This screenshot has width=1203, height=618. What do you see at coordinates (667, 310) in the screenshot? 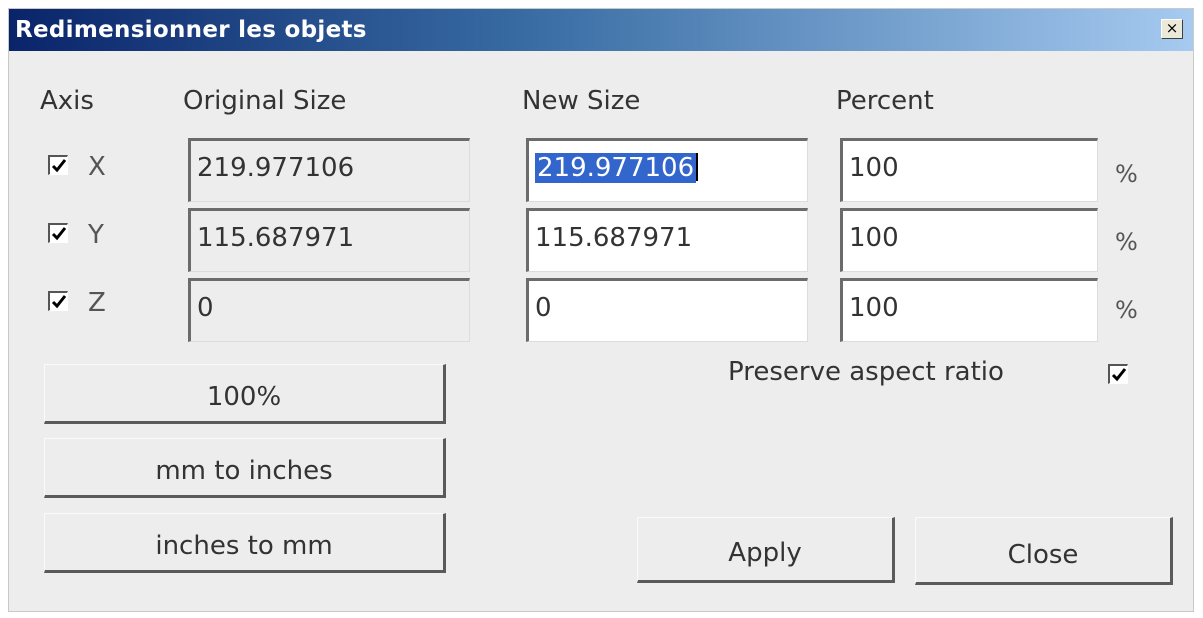
I see `new-size-z-input: 0` at bounding box center [667, 310].